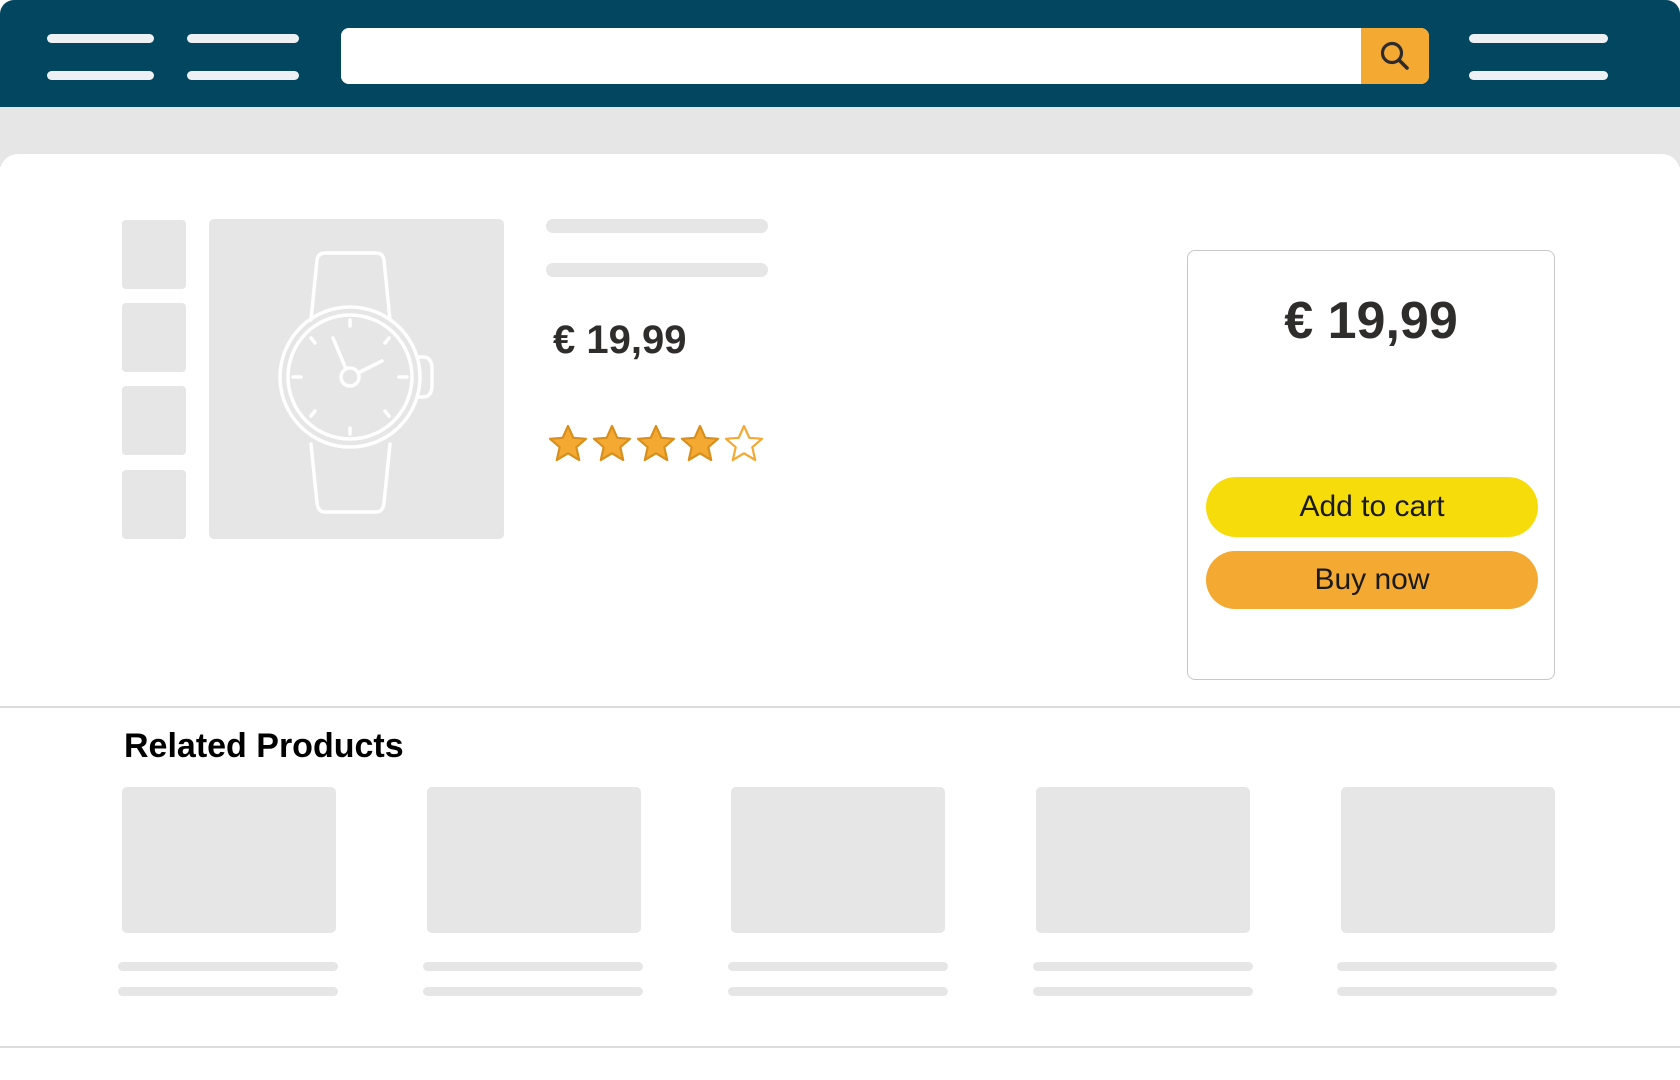 The image size is (1680, 1080). What do you see at coordinates (840, 1047) in the screenshot?
I see `footer-divider` at bounding box center [840, 1047].